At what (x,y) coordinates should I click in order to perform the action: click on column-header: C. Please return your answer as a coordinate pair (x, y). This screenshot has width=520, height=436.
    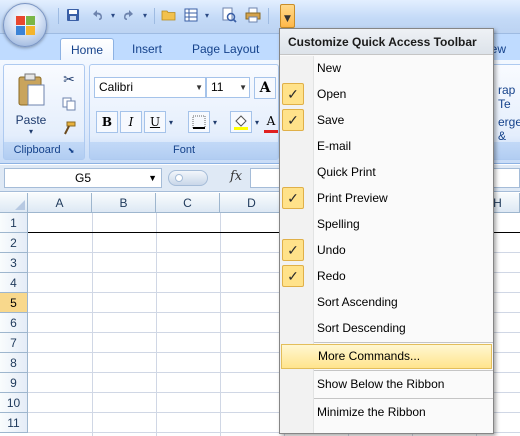
    Looking at the image, I should click on (188, 203).